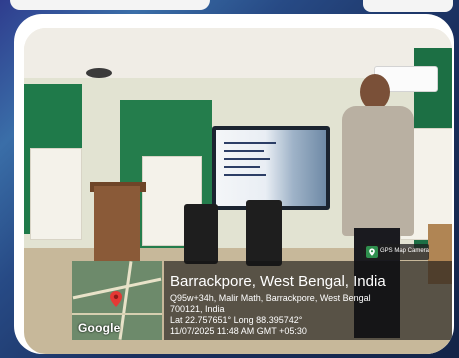 The height and width of the screenshot is (358, 459). Describe the element at coordinates (56, 194) in the screenshot. I see `window-curtain` at that location.